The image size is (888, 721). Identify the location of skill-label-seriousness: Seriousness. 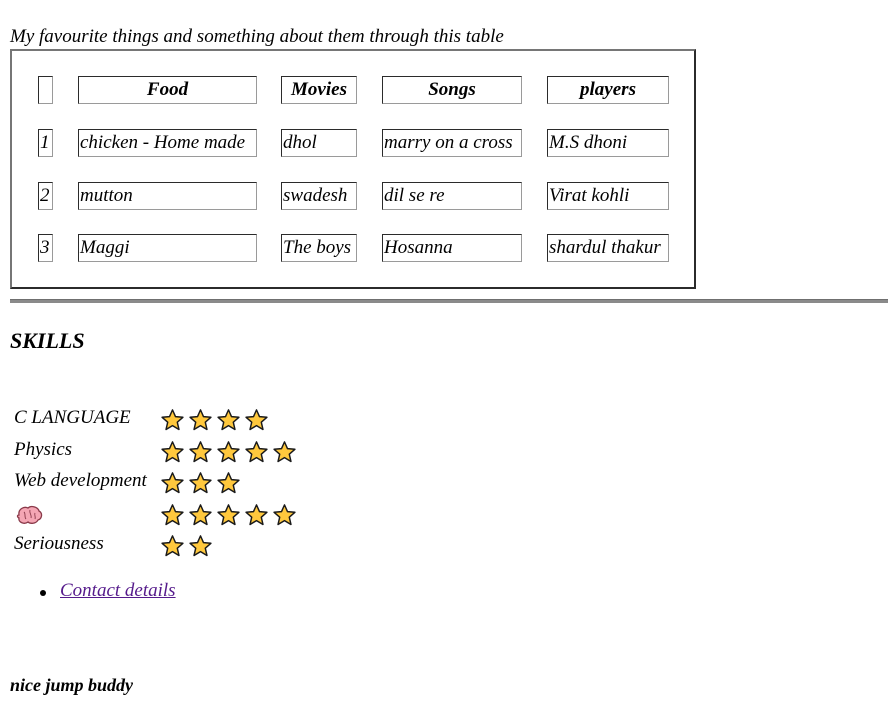
(59, 543).